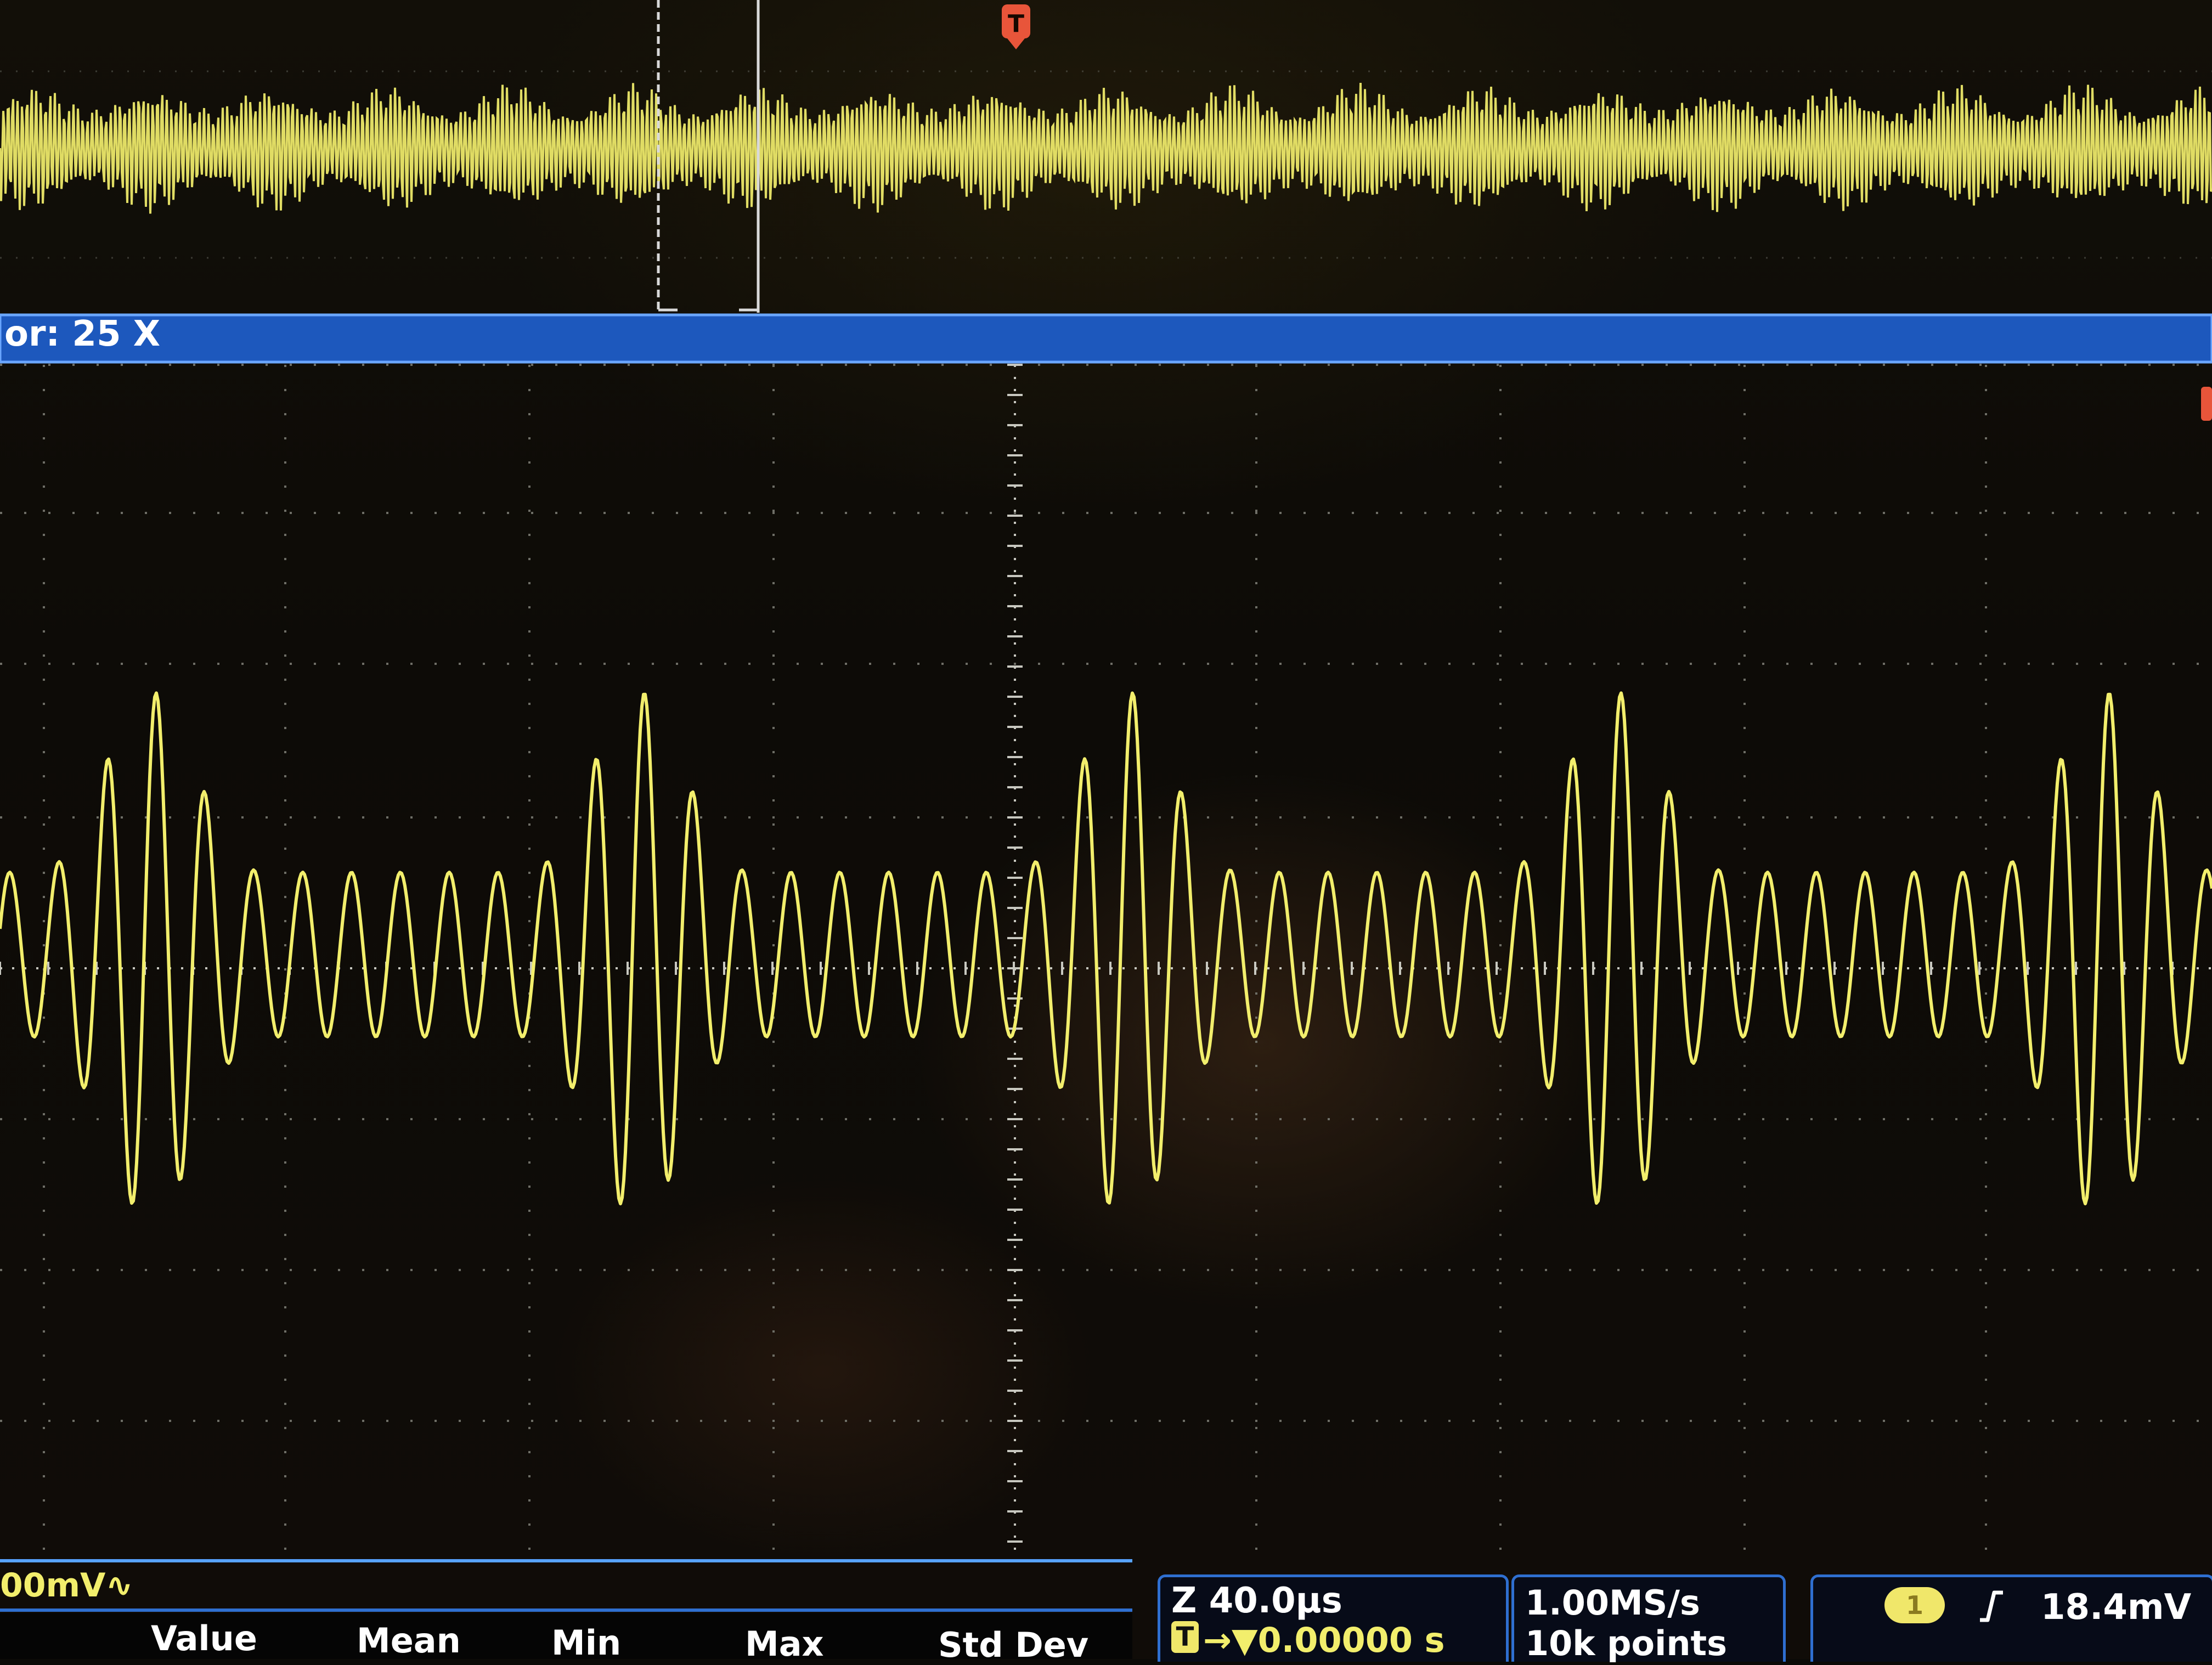  Describe the element at coordinates (1613, 1603) in the screenshot. I see `sample-rate-value: 1.00MS/s` at that location.